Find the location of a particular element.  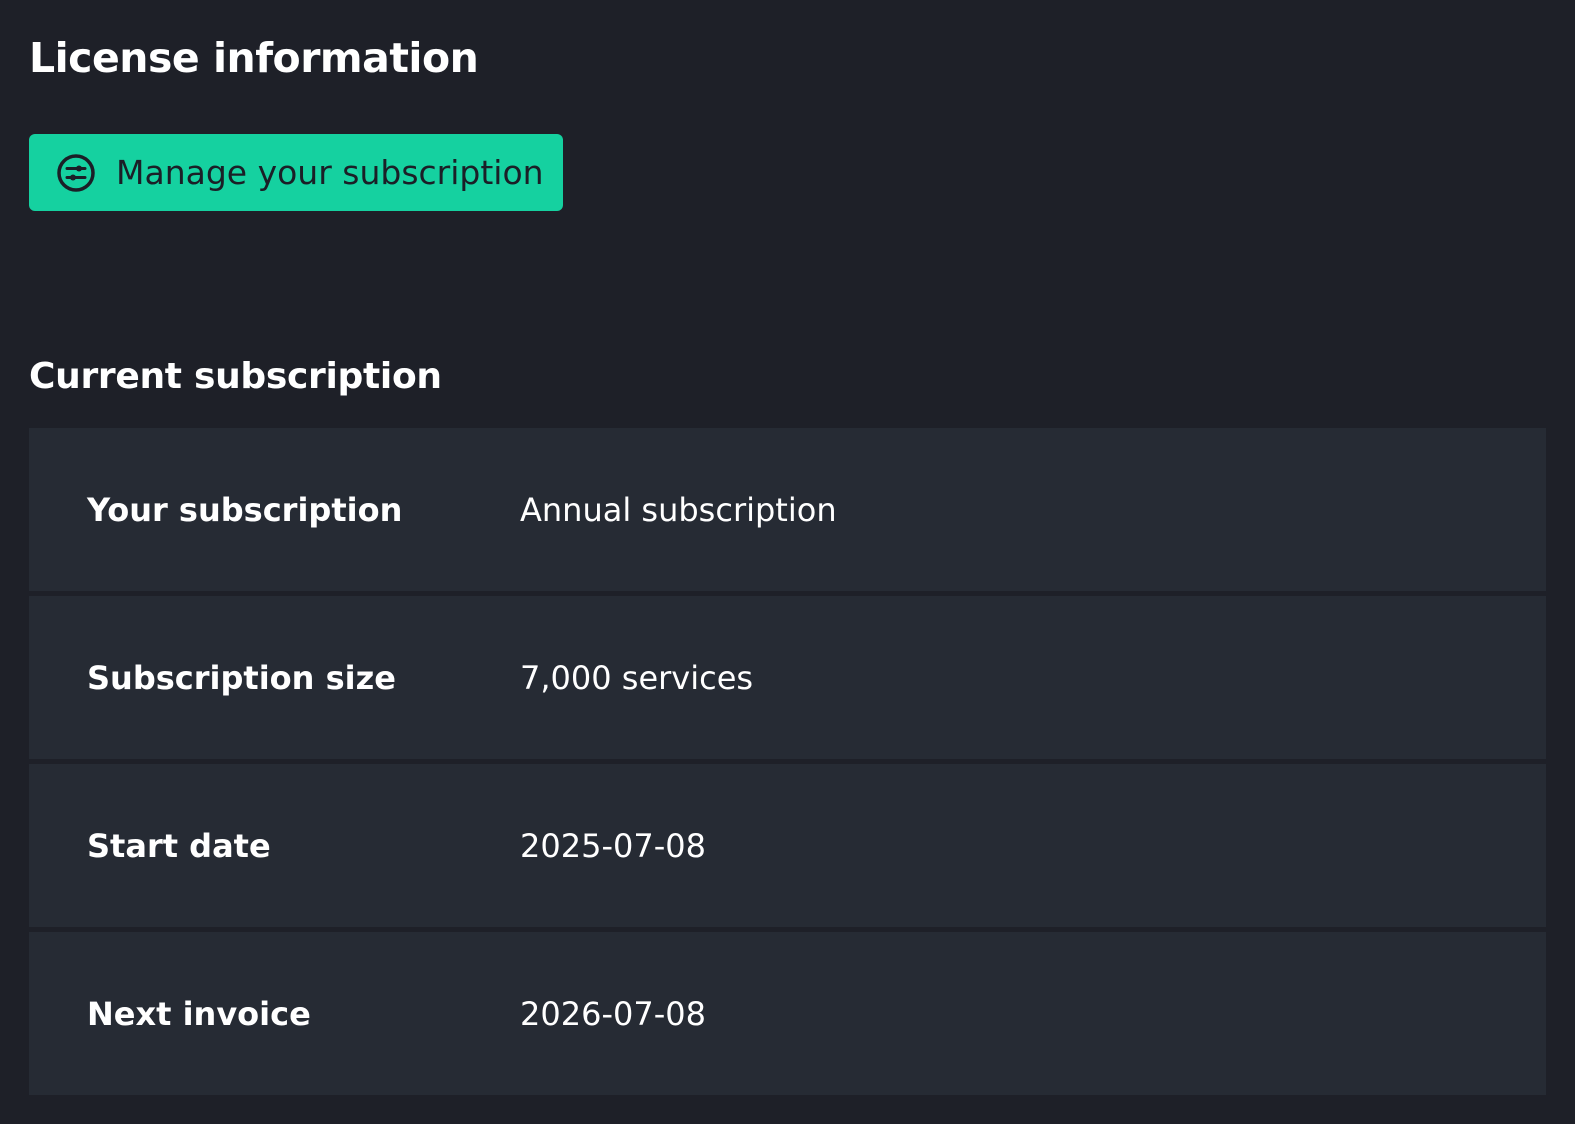

subscription-row-next-invoice: Next invoice 2026-07-08 is located at coordinates (787, 1013).